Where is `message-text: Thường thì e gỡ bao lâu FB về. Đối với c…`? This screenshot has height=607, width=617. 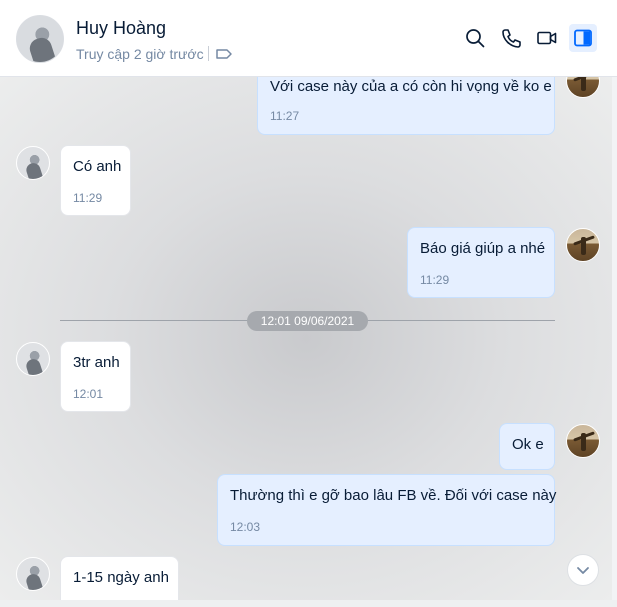 message-text: Thường thì e gỡ bao lâu FB về. Đối với c… is located at coordinates (393, 495).